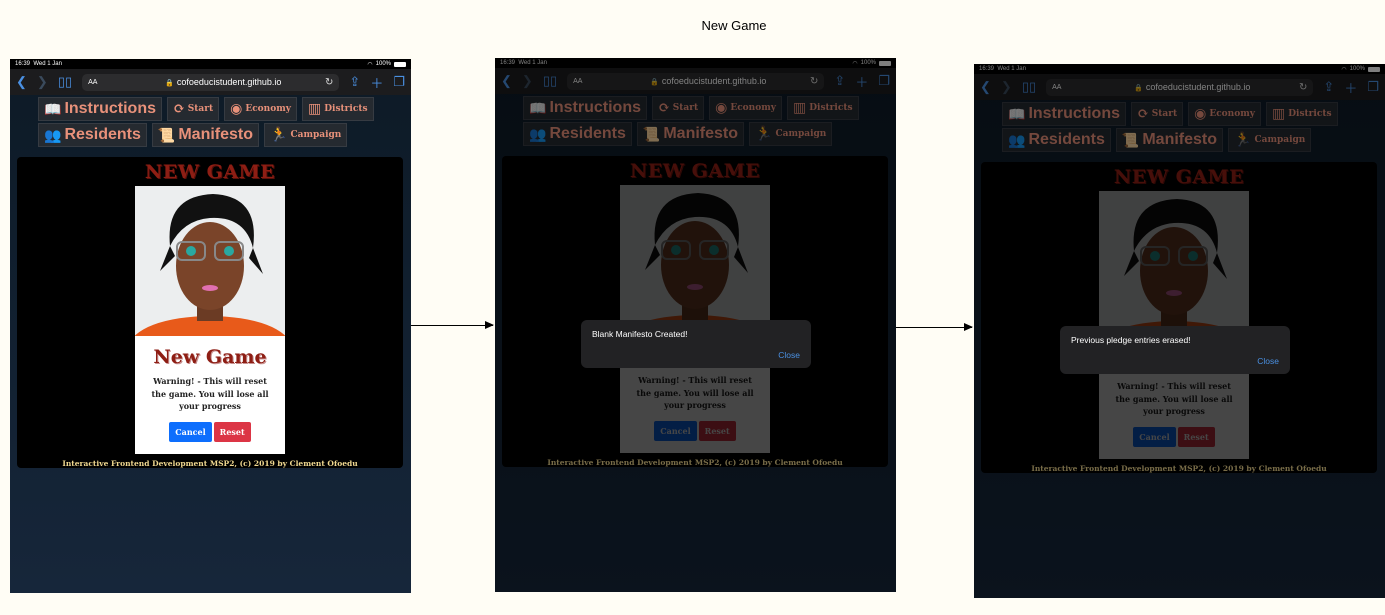 This screenshot has height=615, width=1385. I want to click on share-icon: ⇪, so click(354, 82).